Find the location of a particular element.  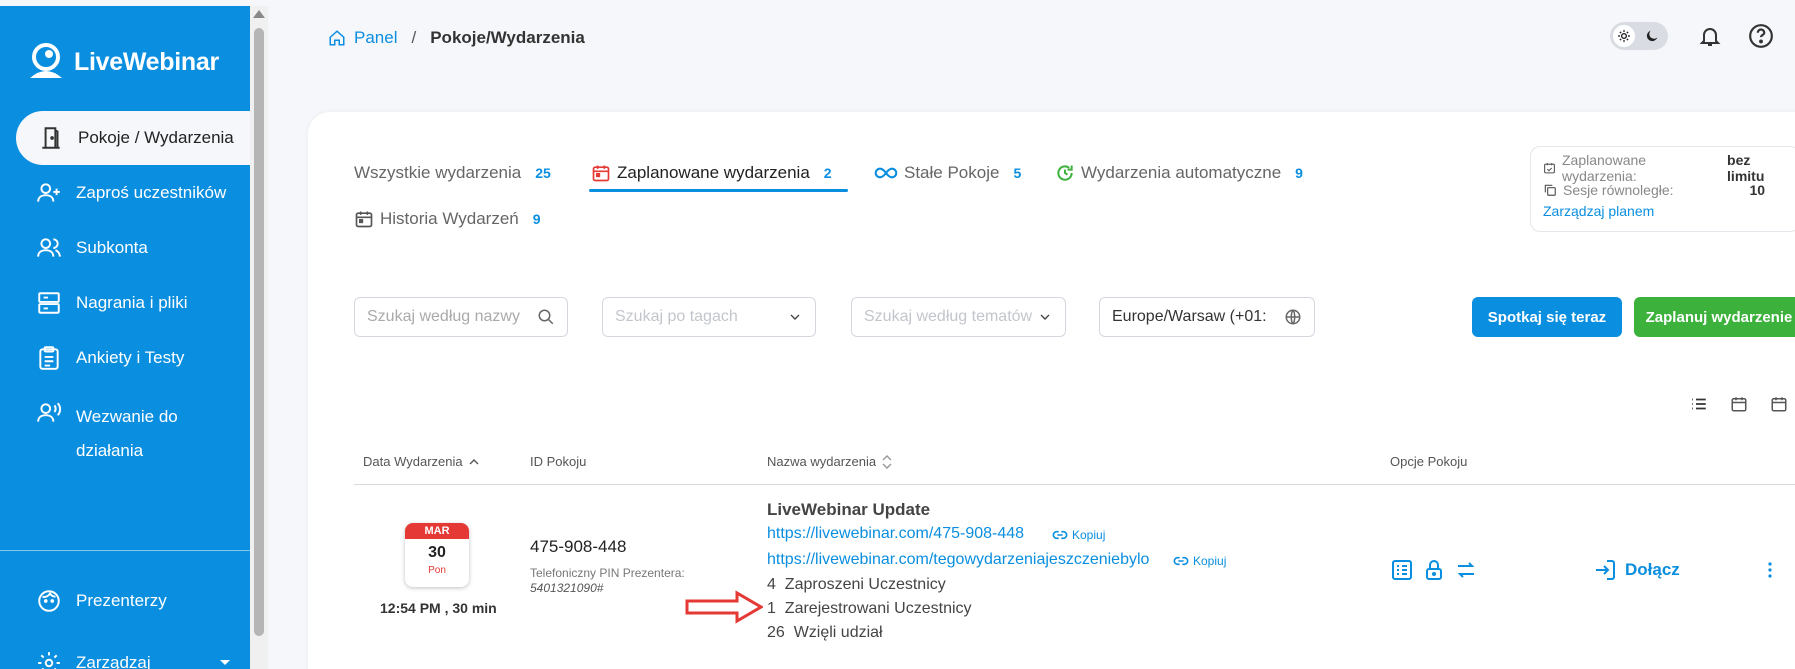

sidebar-item-recordings: Nagrania i pliki is located at coordinates (125, 303).